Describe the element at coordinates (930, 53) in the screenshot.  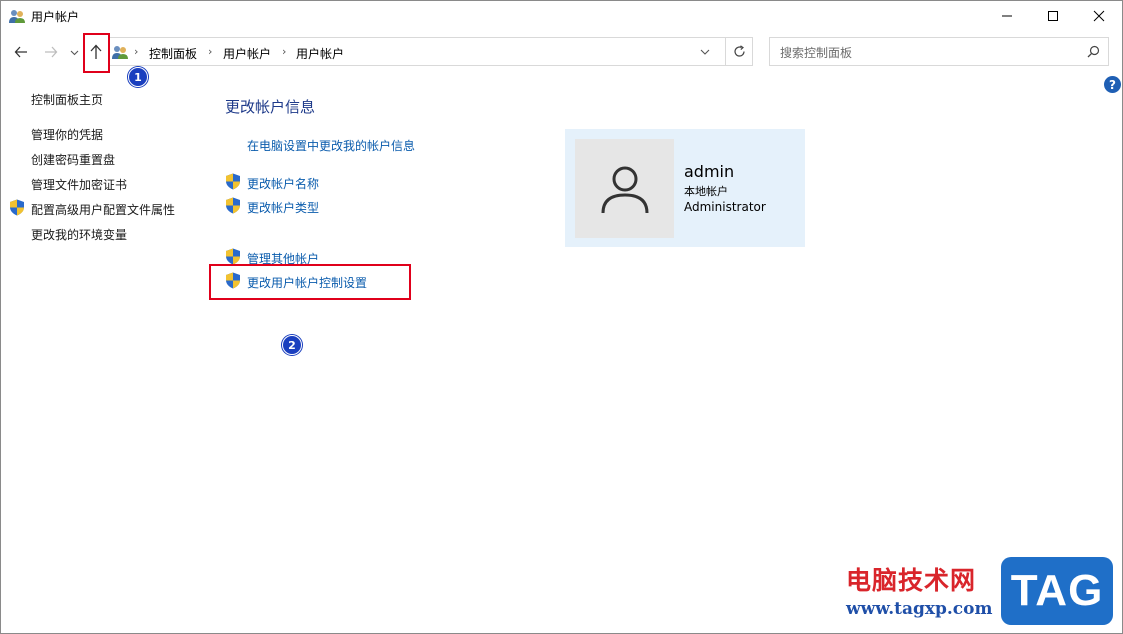
I see `search-input` at that location.